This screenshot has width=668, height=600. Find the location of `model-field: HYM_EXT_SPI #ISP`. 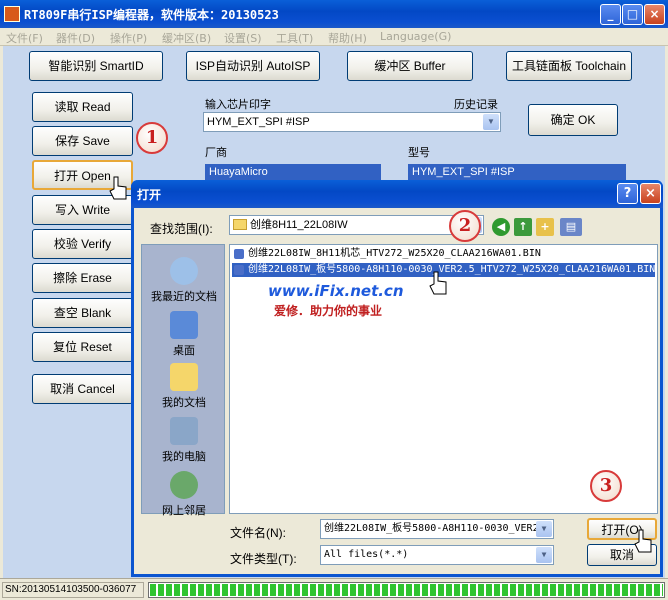

model-field: HYM_EXT_SPI #ISP is located at coordinates (517, 172).